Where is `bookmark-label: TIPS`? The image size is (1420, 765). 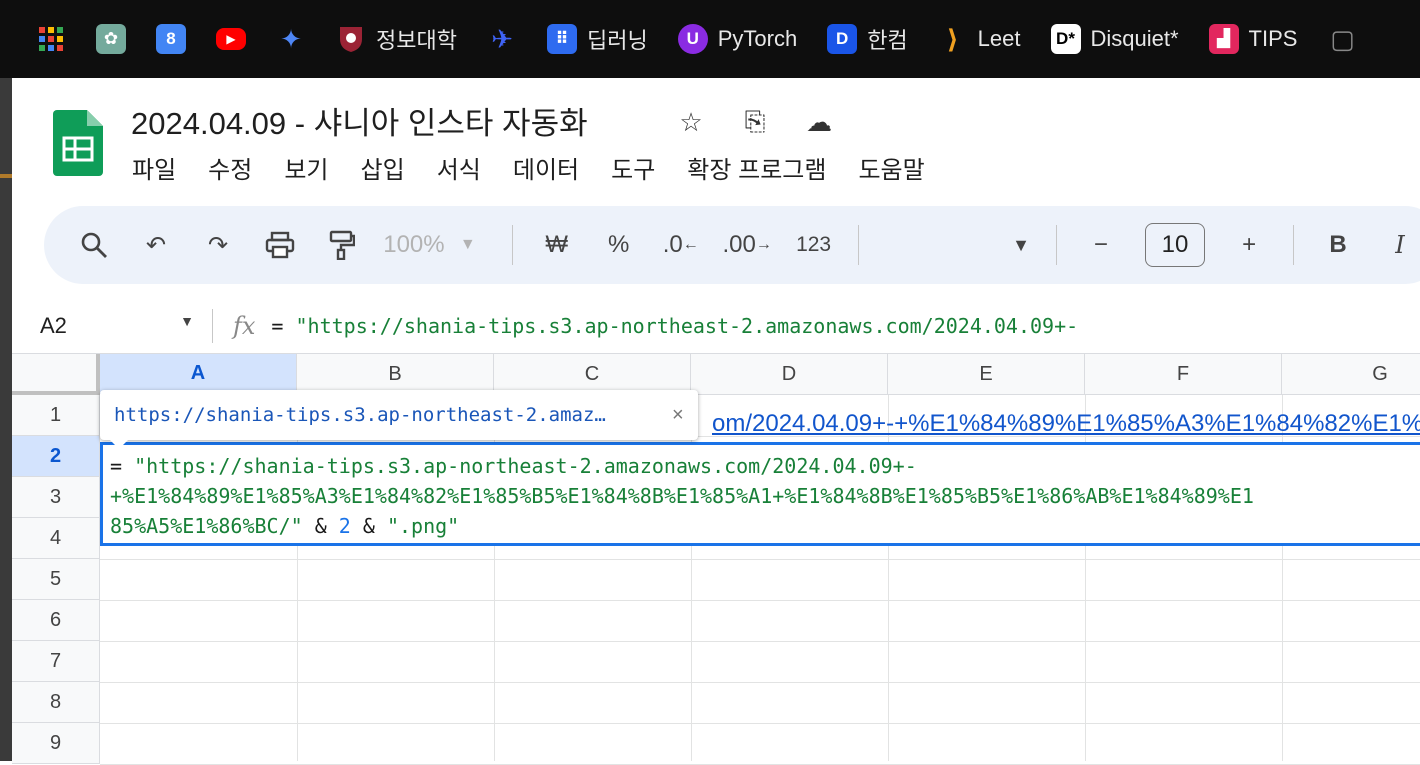 bookmark-label: TIPS is located at coordinates (1273, 38).